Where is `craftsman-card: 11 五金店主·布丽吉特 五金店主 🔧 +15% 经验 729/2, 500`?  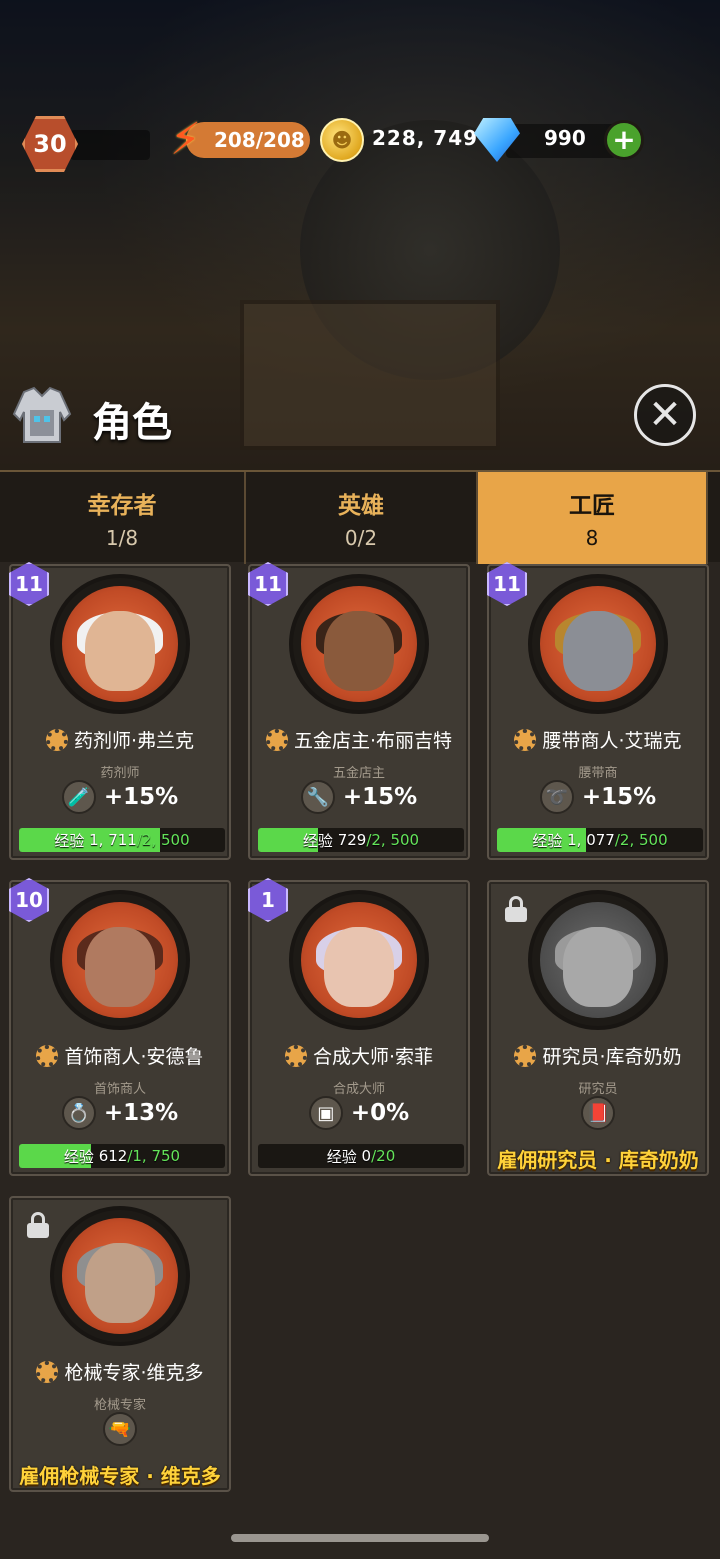
craftsman-card: 11 五金店主·布丽吉特 五金店主 🔧 +15% 经验 729/2, 500 is located at coordinates (359, 711).